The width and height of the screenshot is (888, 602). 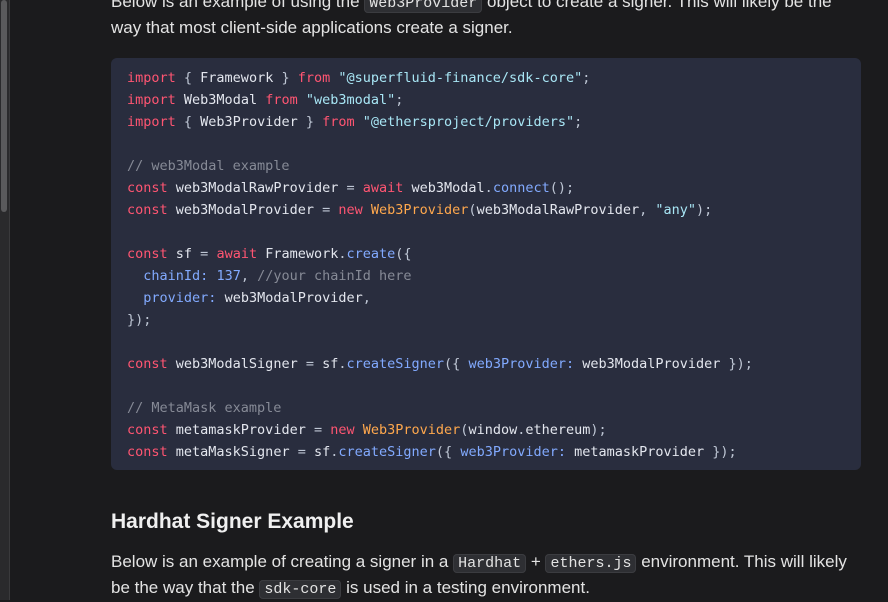 I want to click on code-token: chainId:, so click(x=176, y=276).